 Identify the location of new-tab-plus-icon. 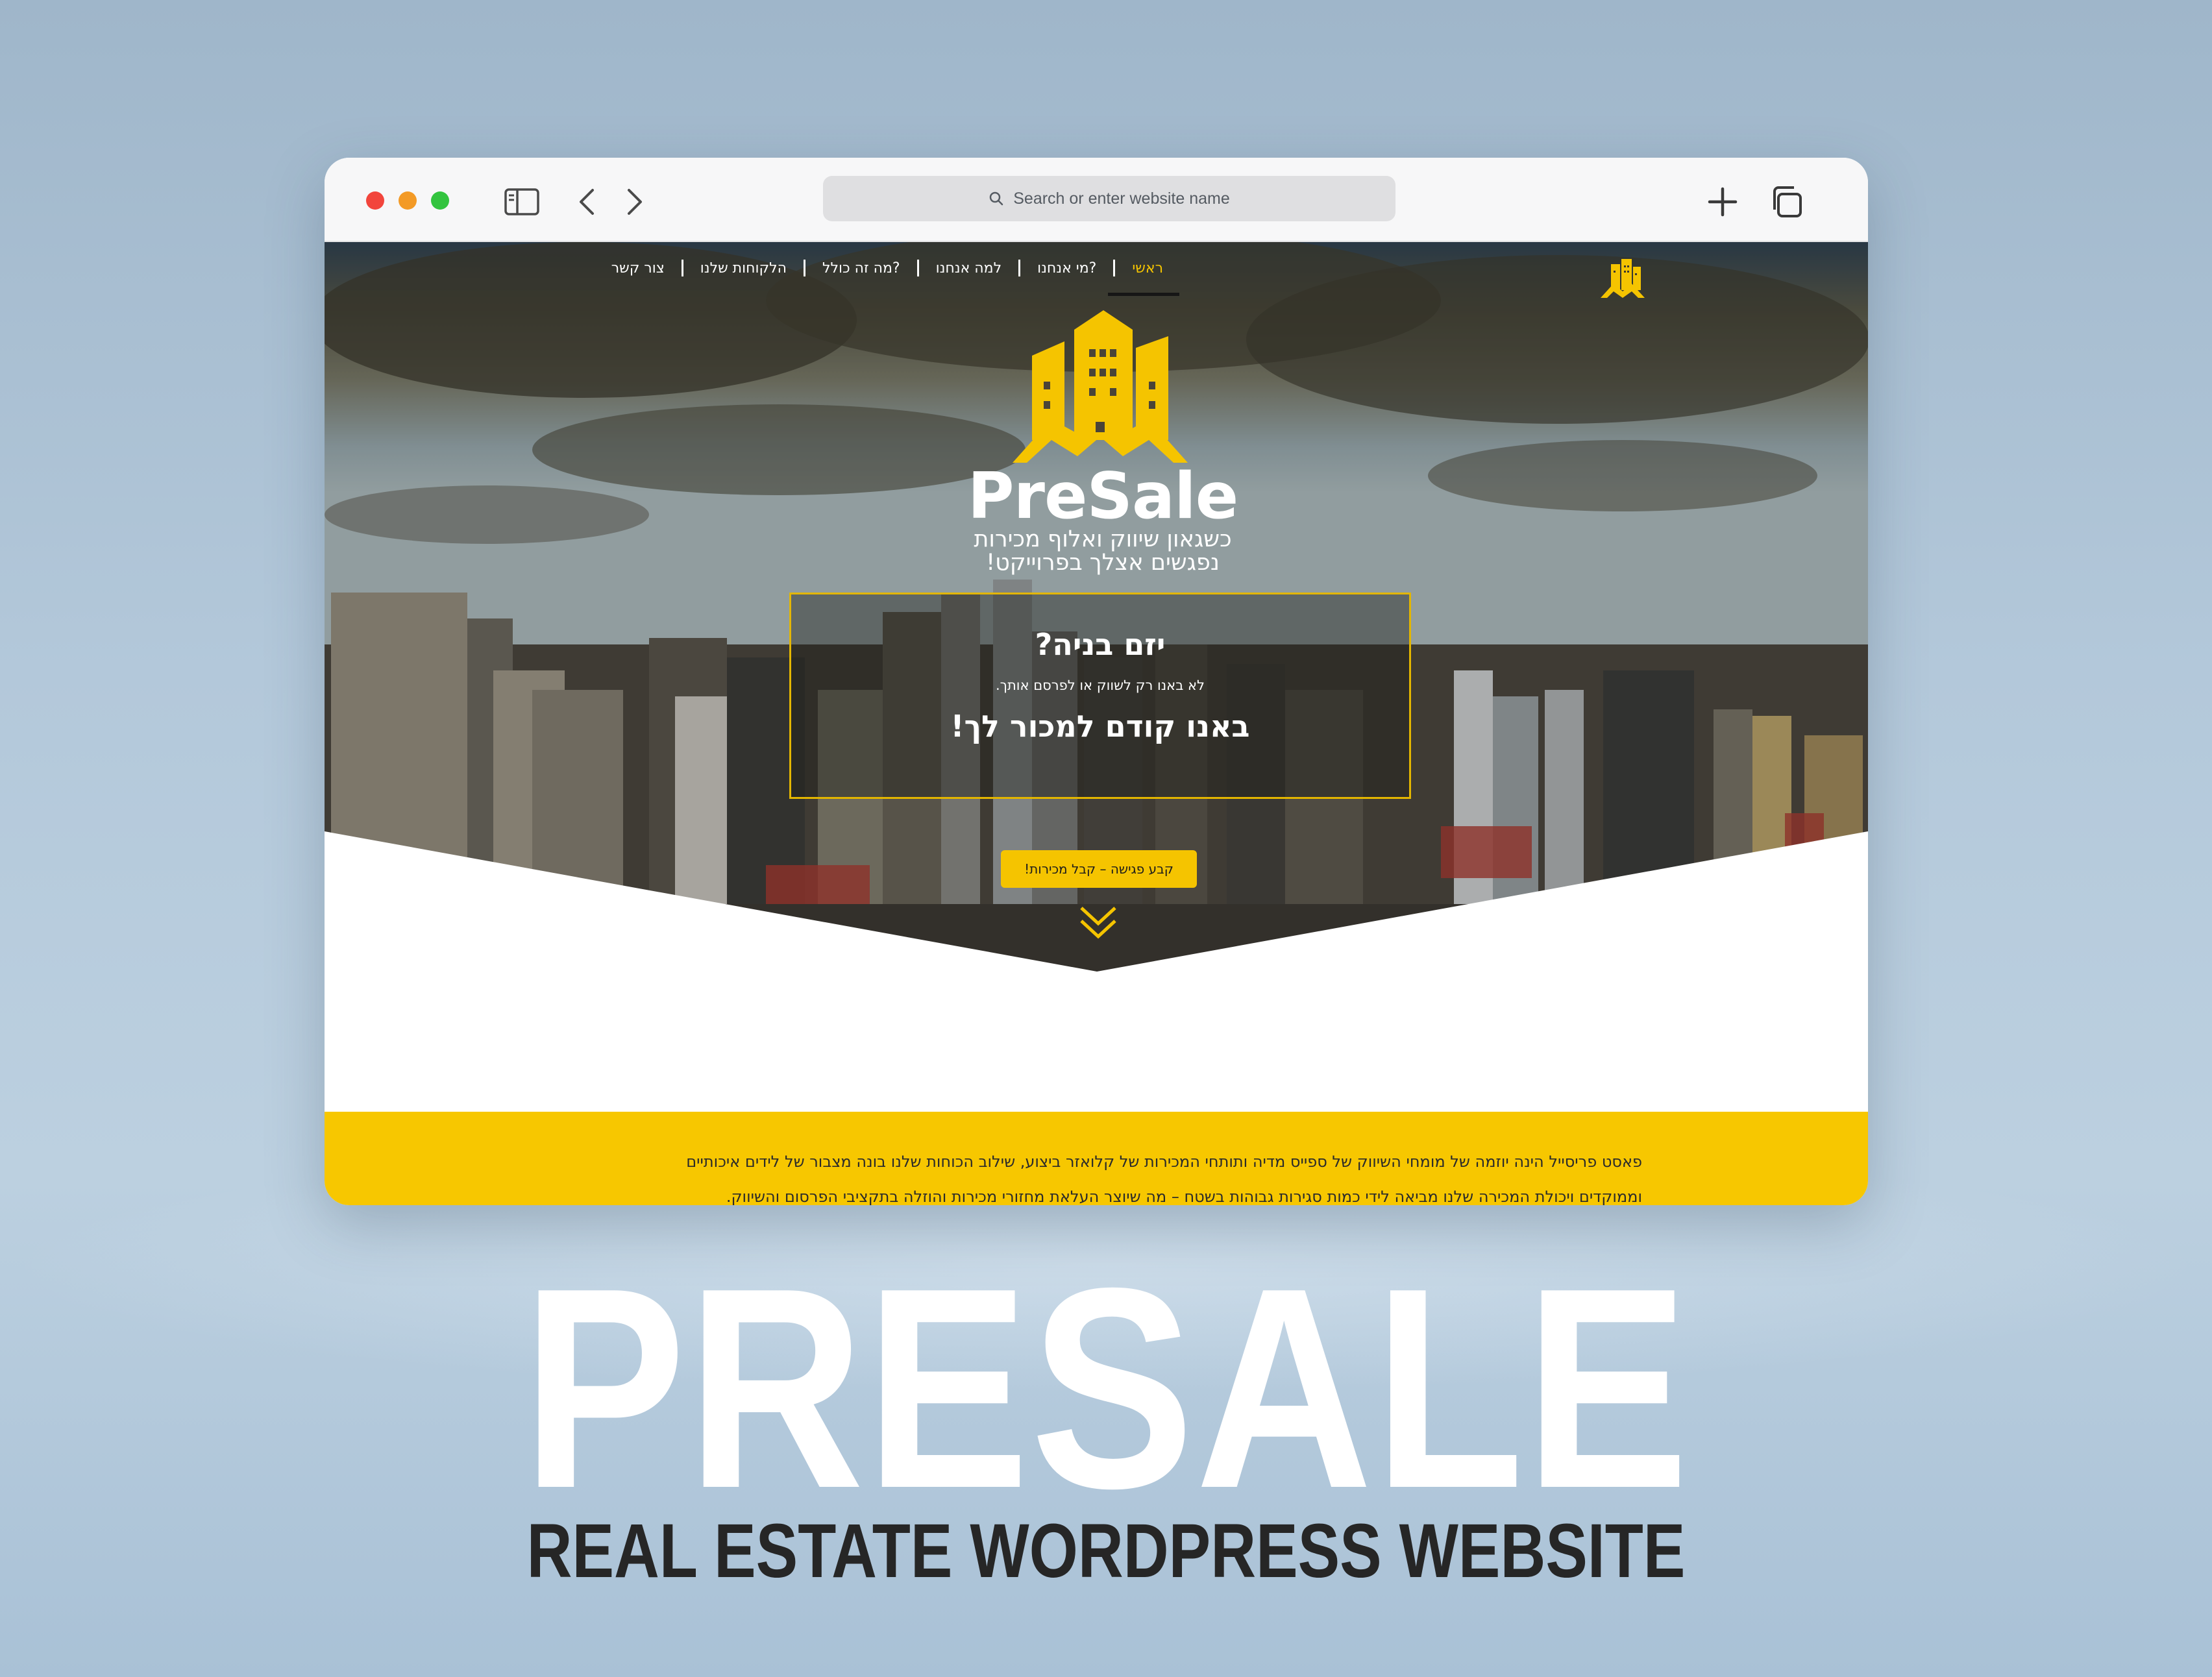
(1722, 202).